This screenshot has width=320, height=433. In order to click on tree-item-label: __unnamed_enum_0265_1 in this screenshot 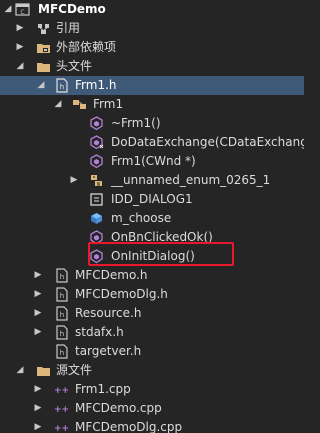, I will do `click(191, 180)`.